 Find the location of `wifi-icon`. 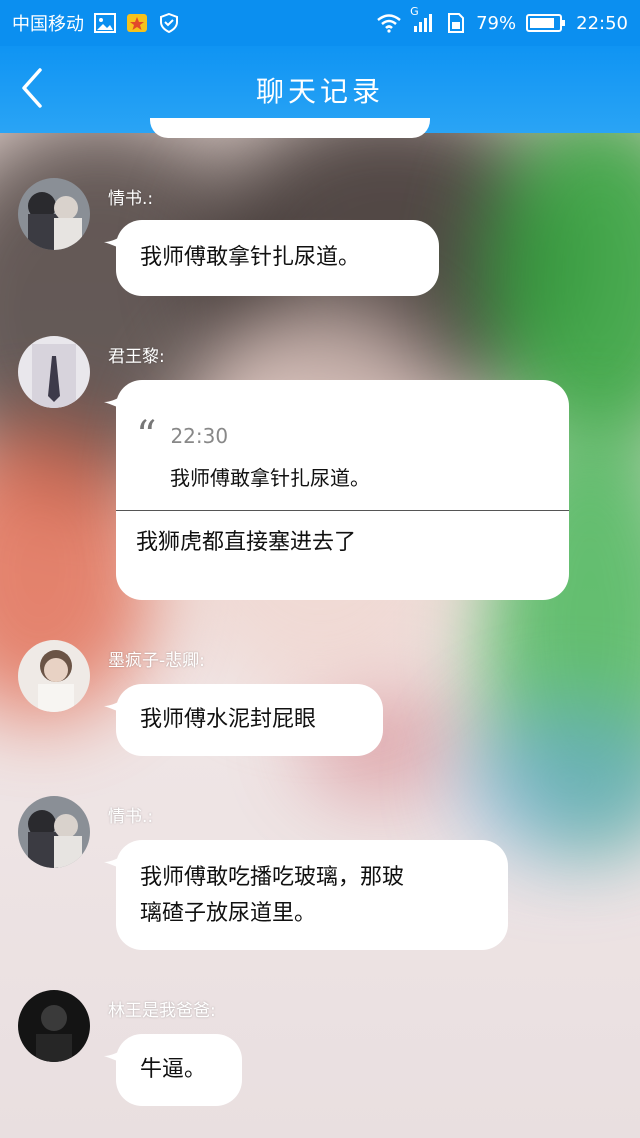

wifi-icon is located at coordinates (389, 23).